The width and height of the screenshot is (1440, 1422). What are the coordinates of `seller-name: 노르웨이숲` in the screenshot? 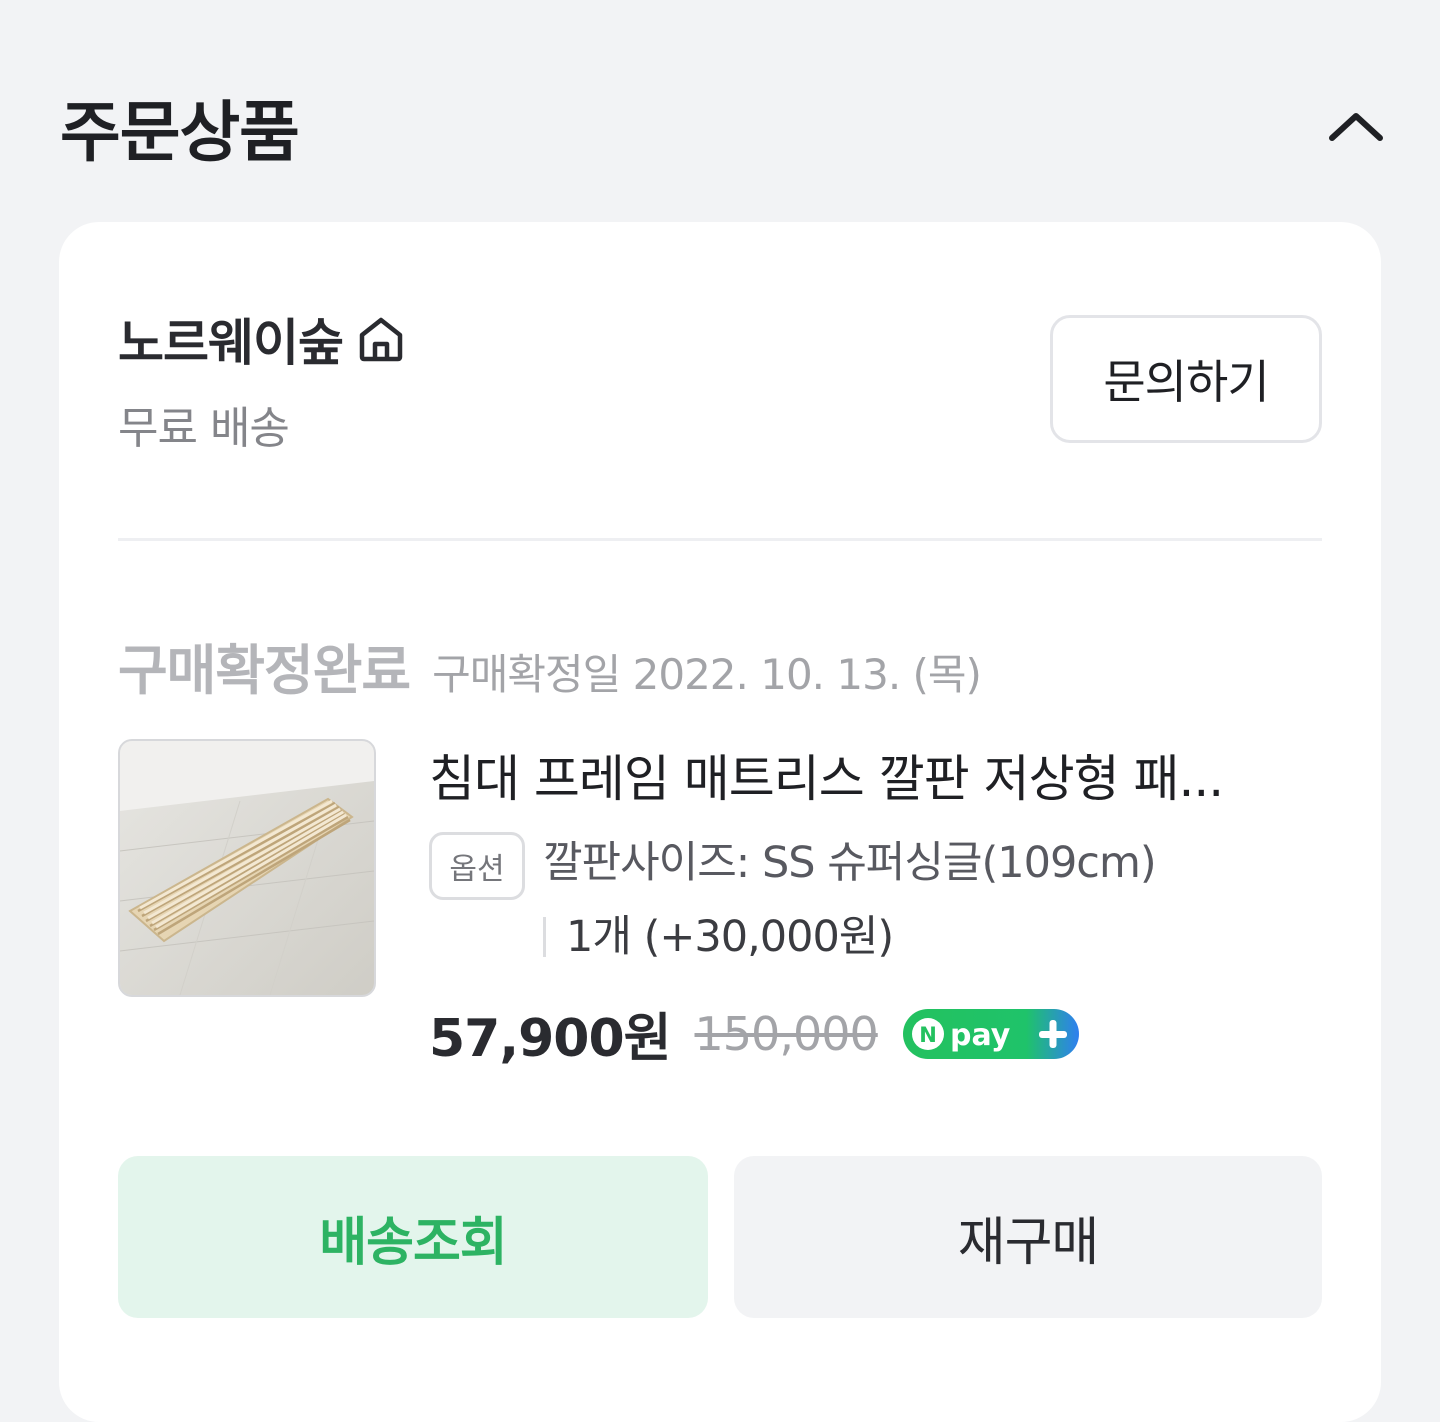 It's located at (231, 343).